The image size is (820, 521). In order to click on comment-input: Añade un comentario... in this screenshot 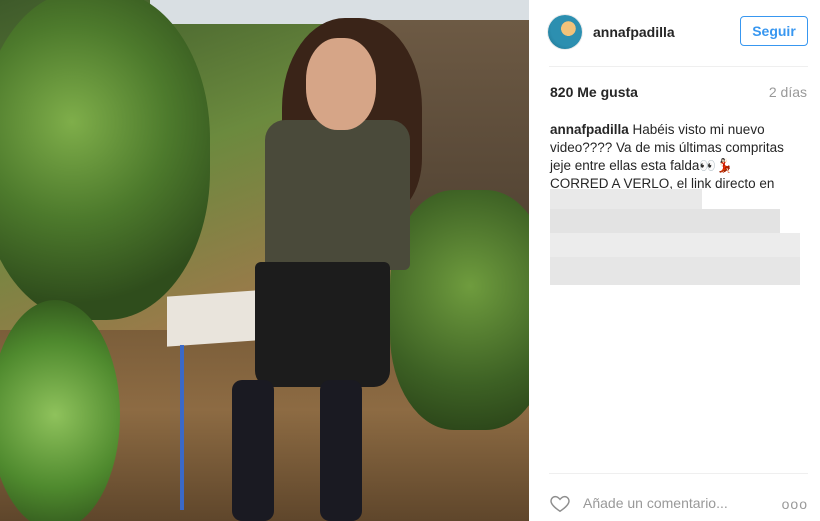, I will do `click(655, 503)`.